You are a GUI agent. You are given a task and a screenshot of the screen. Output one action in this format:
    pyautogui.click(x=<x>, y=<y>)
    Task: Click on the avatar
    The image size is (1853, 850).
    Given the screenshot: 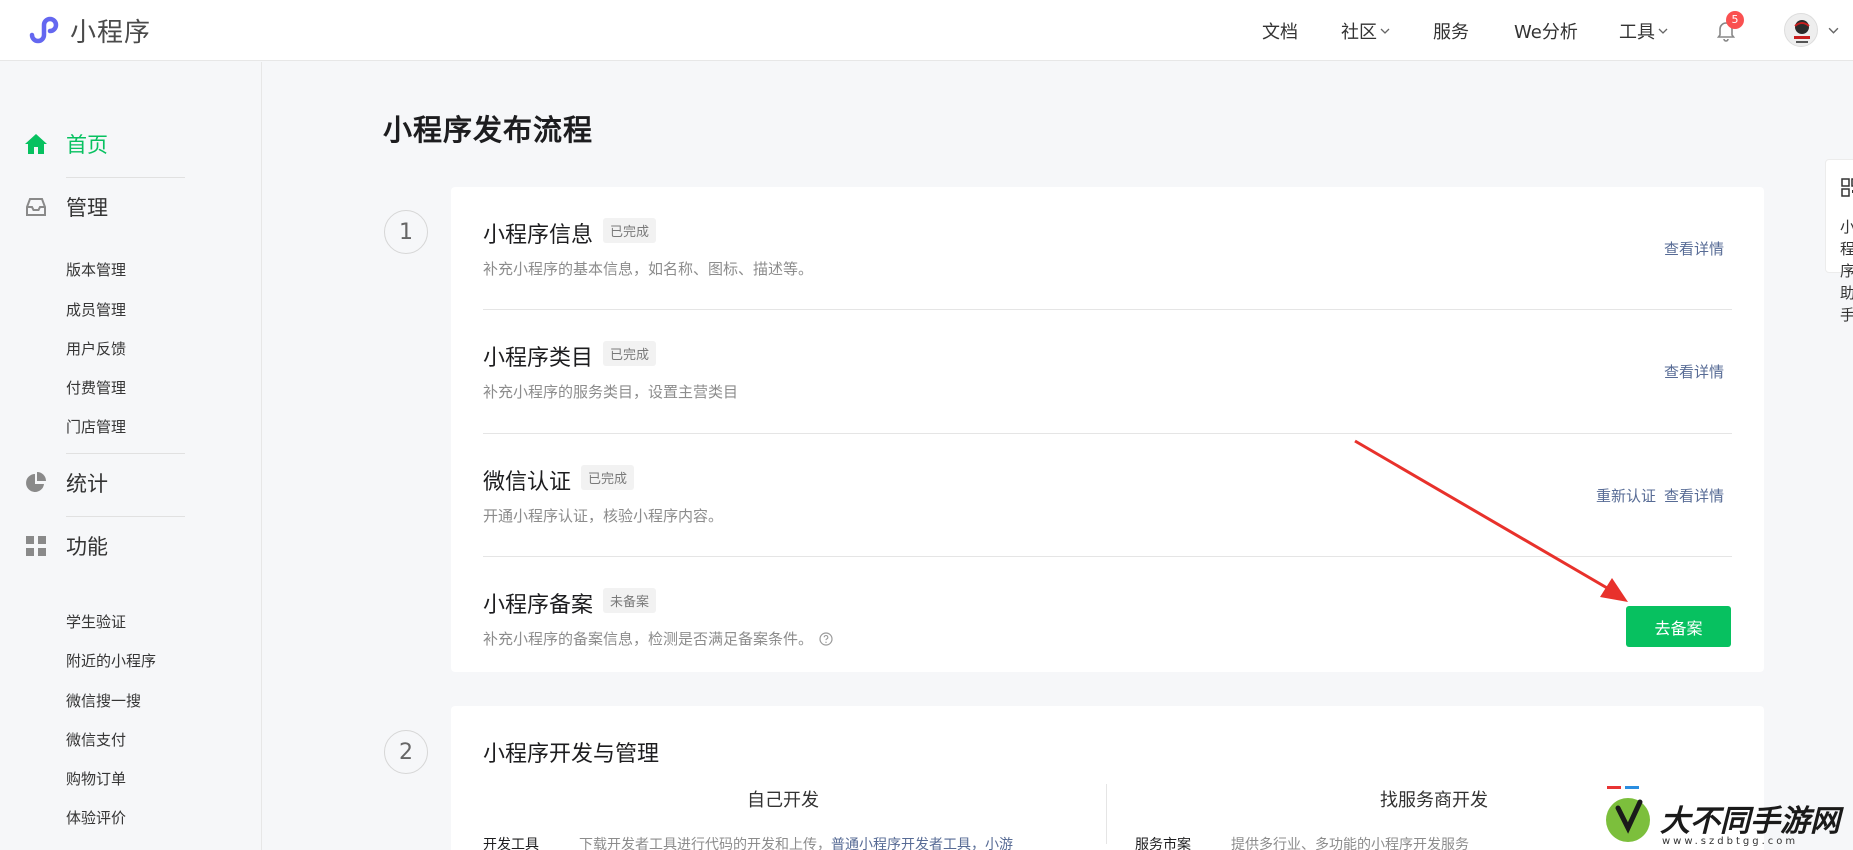 What is the action you would take?
    pyautogui.click(x=1801, y=30)
    